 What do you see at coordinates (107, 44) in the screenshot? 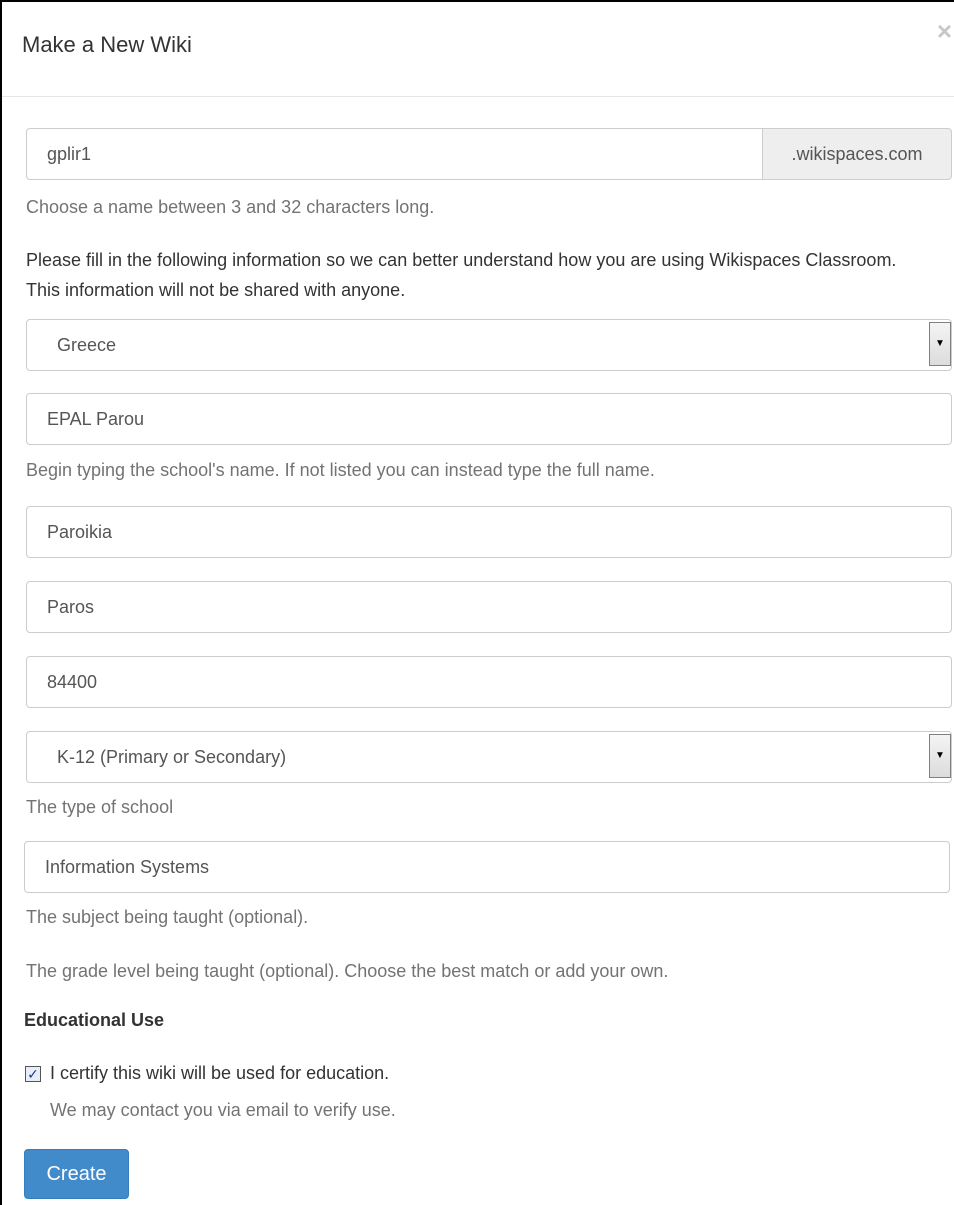
I see `modal-title: Make a New Wiki` at bounding box center [107, 44].